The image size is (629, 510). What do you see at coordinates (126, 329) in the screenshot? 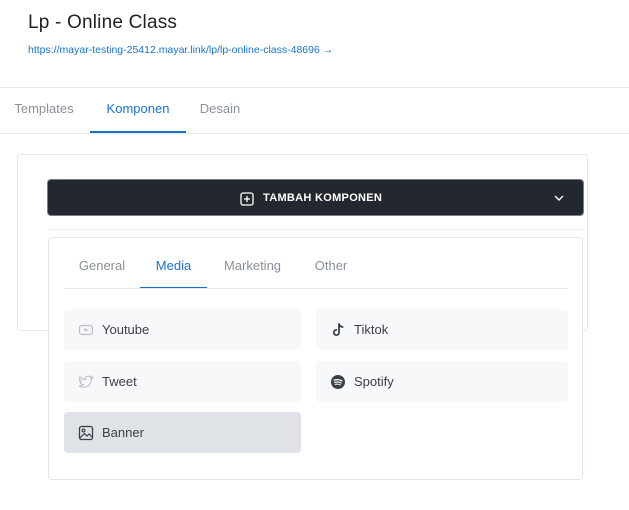
I see `media-item-label: Youtube` at bounding box center [126, 329].